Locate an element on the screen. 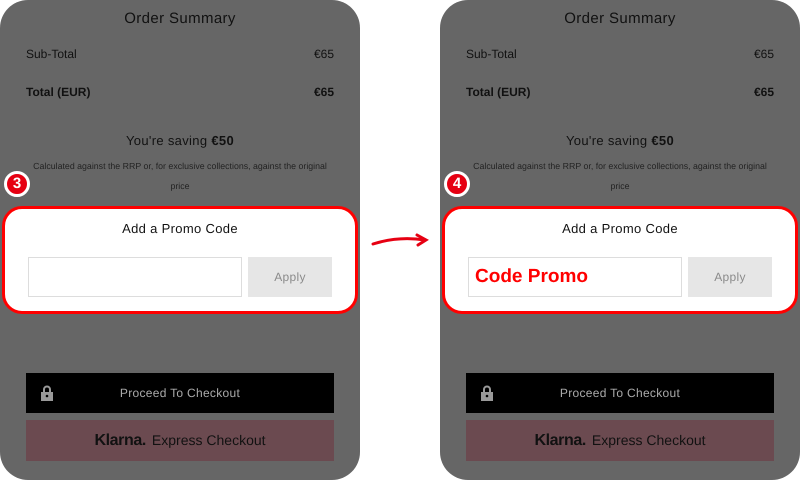 This screenshot has width=800, height=480. step-badge: 4 is located at coordinates (457, 184).